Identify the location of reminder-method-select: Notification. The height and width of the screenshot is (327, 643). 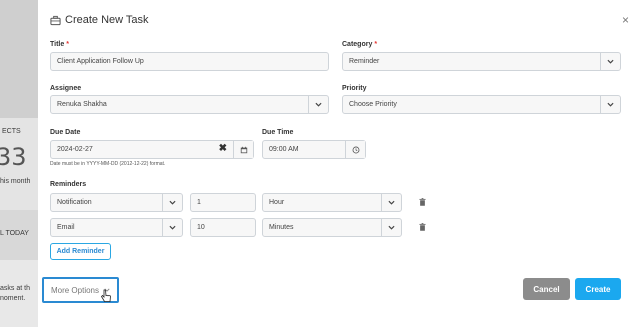
(116, 202).